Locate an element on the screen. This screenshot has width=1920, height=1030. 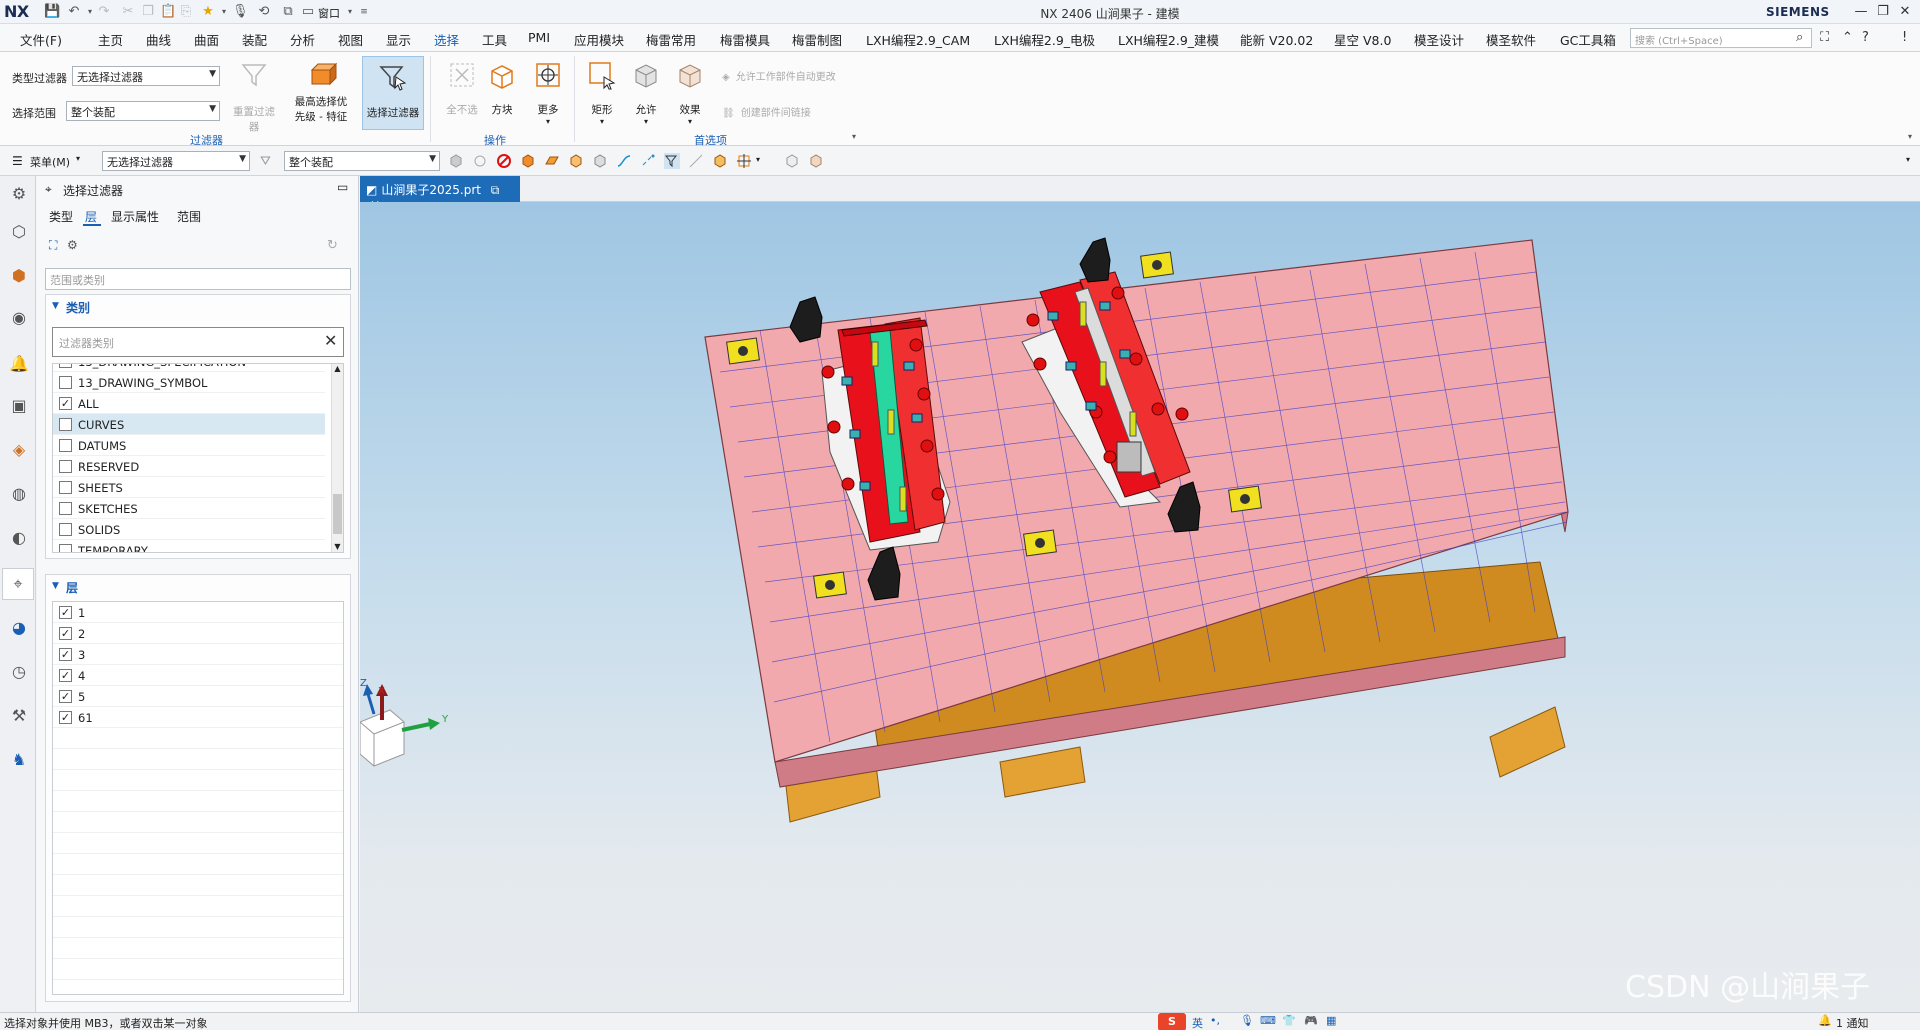
feature-select-icon is located at coordinates (456, 161).